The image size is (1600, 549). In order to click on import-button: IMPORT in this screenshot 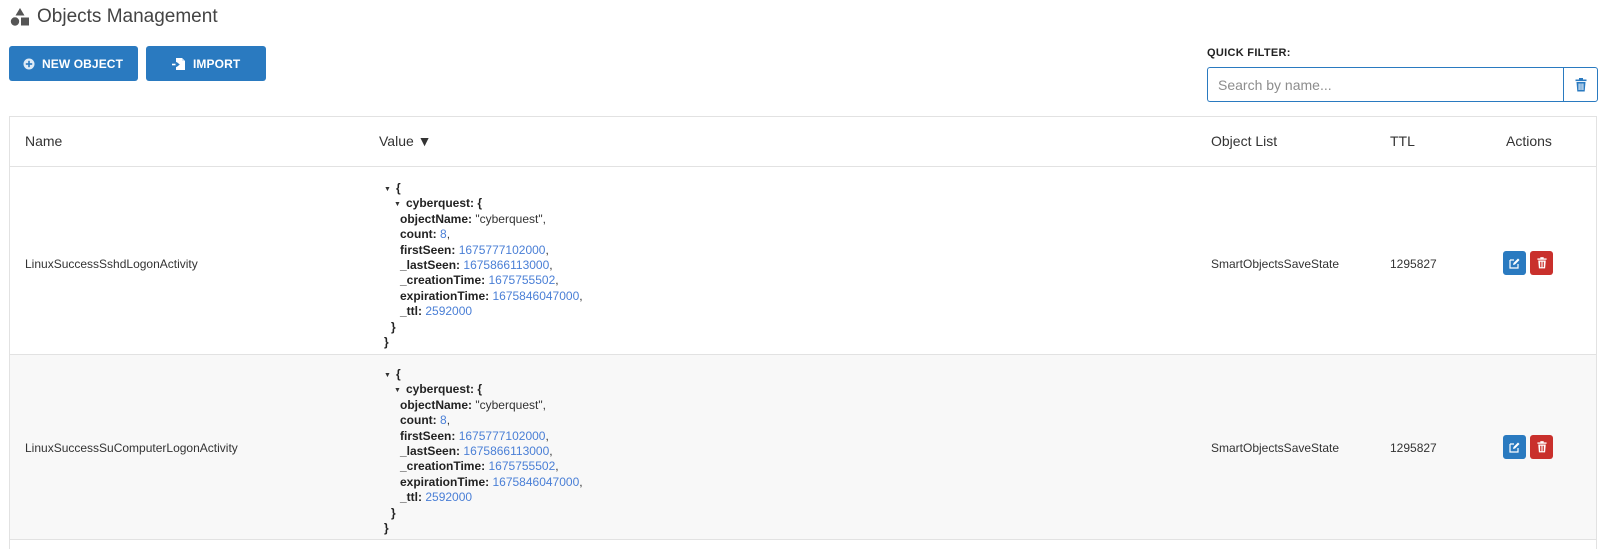, I will do `click(206, 63)`.